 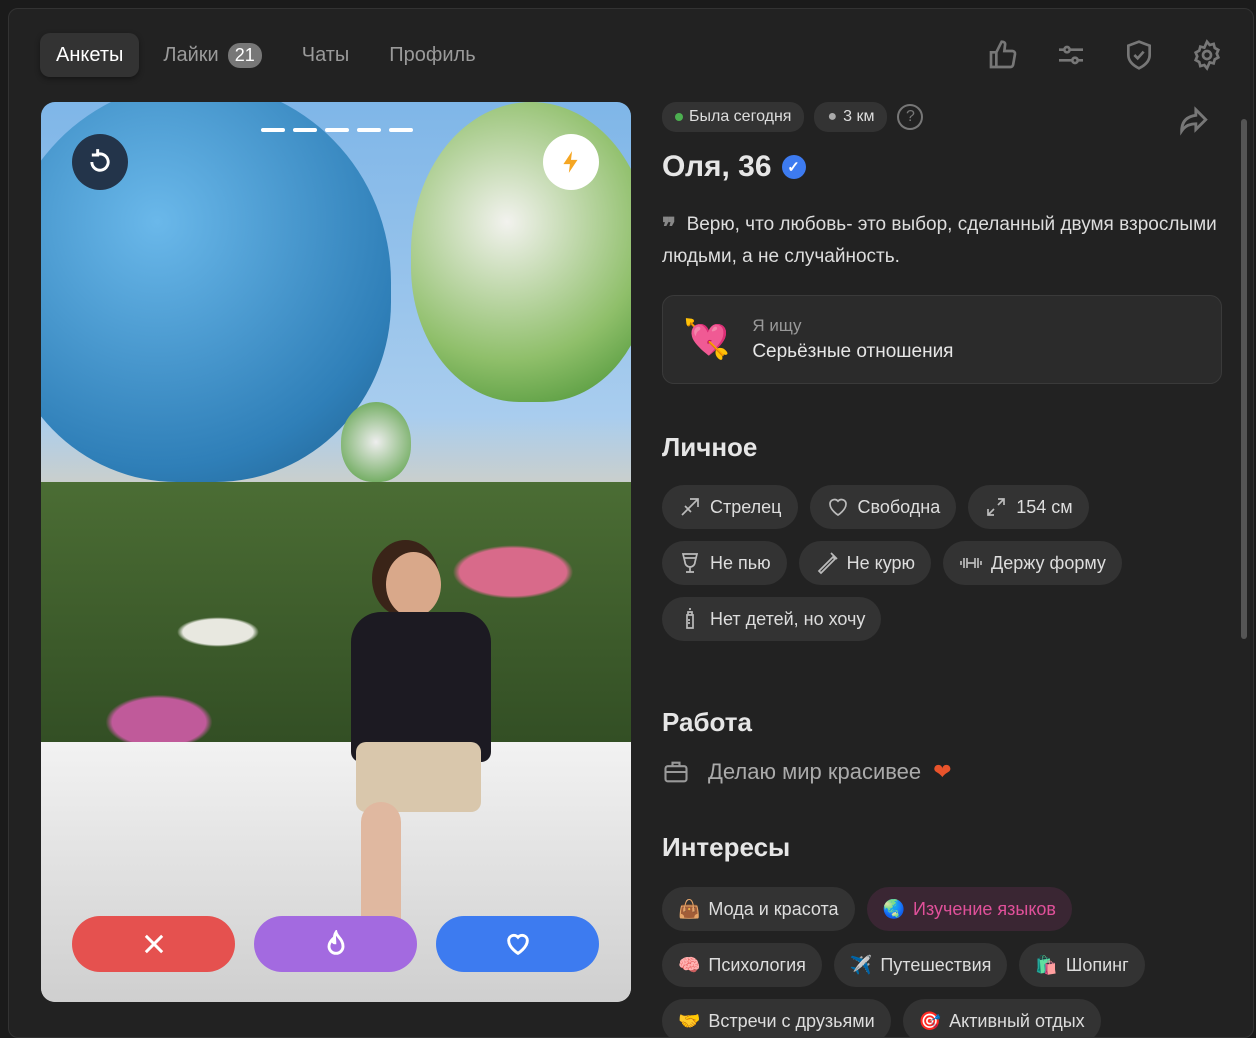 I want to click on interest-chip-highlighted: 🌏 Изучение языков, so click(x=969, y=909).